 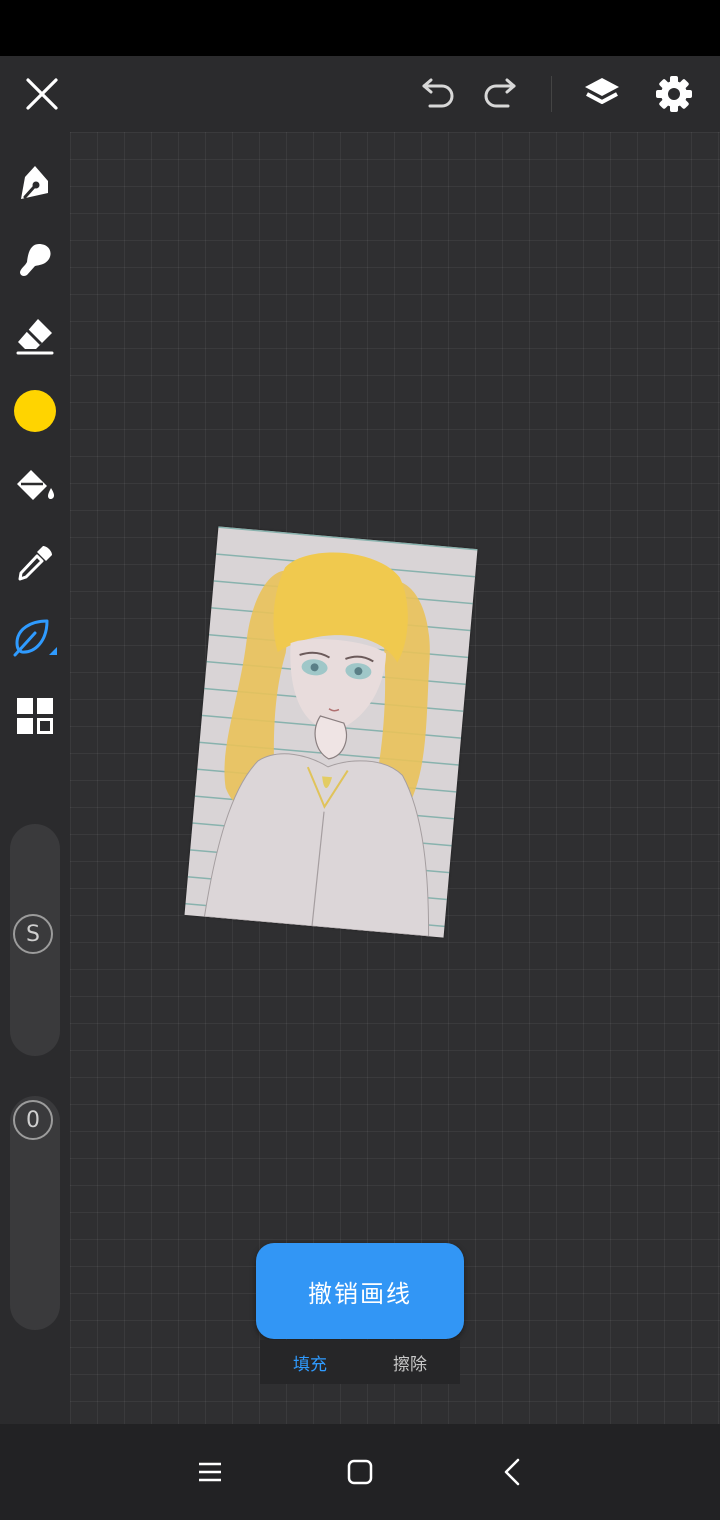 I want to click on close-button, so click(x=42, y=94).